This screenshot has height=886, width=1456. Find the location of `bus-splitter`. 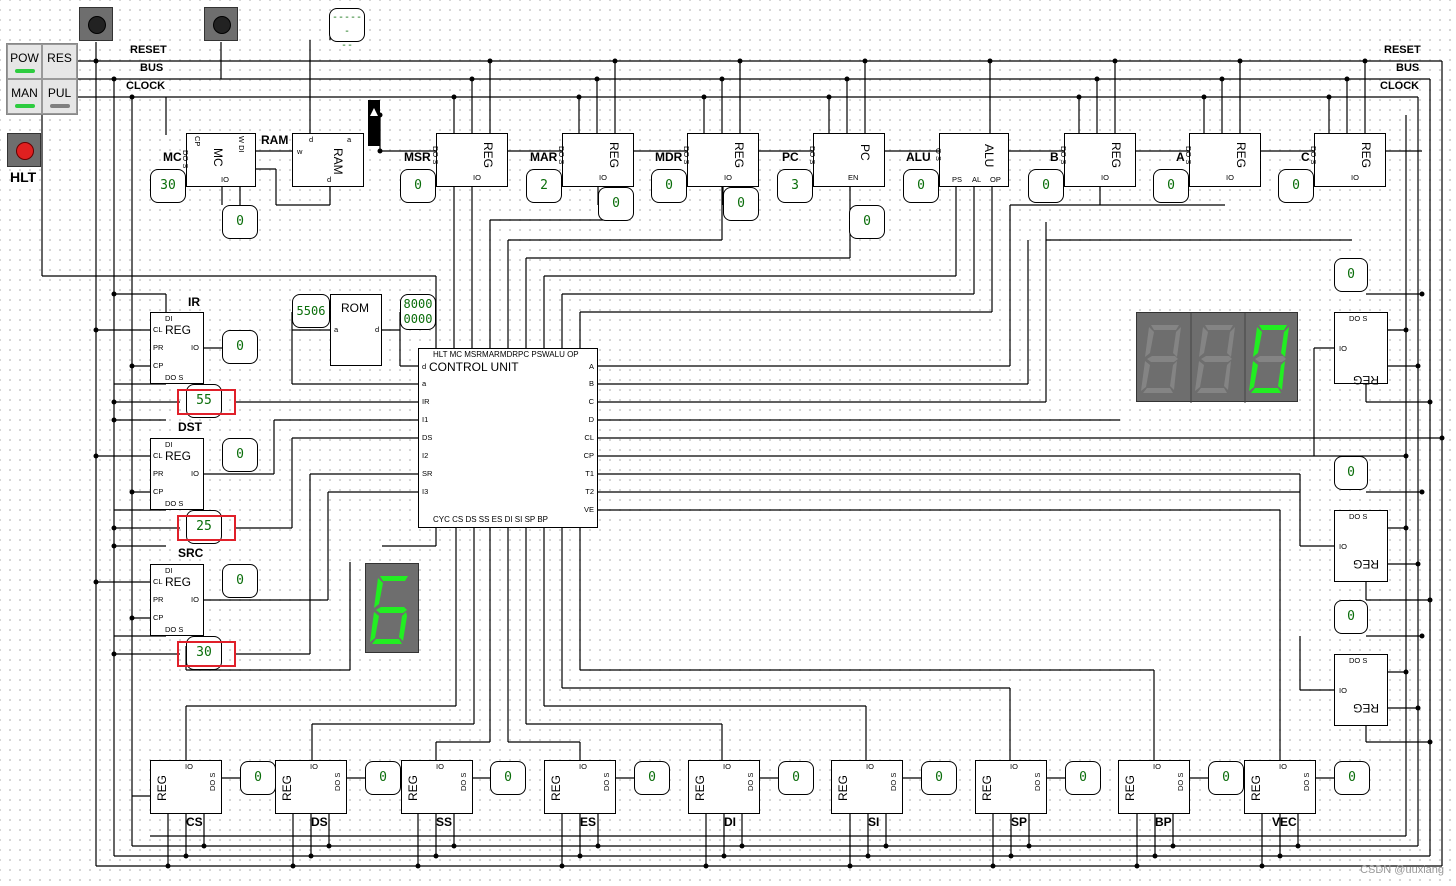

bus-splitter is located at coordinates (374, 123).